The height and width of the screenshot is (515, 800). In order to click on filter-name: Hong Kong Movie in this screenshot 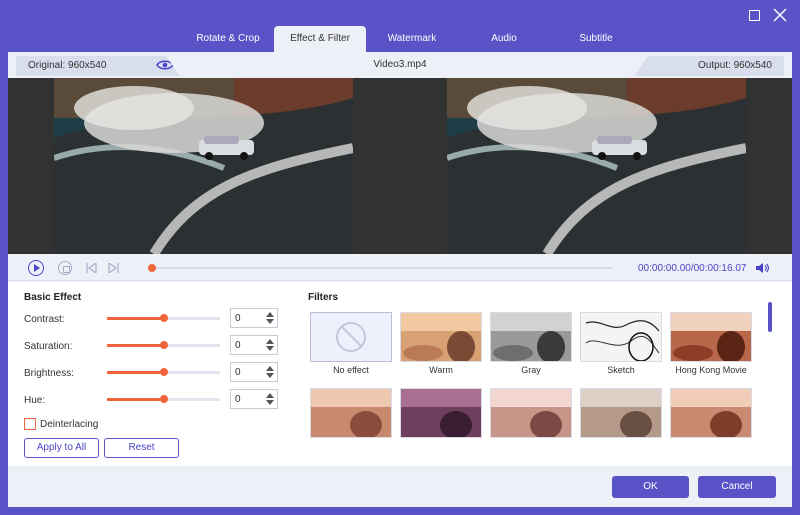, I will do `click(711, 370)`.